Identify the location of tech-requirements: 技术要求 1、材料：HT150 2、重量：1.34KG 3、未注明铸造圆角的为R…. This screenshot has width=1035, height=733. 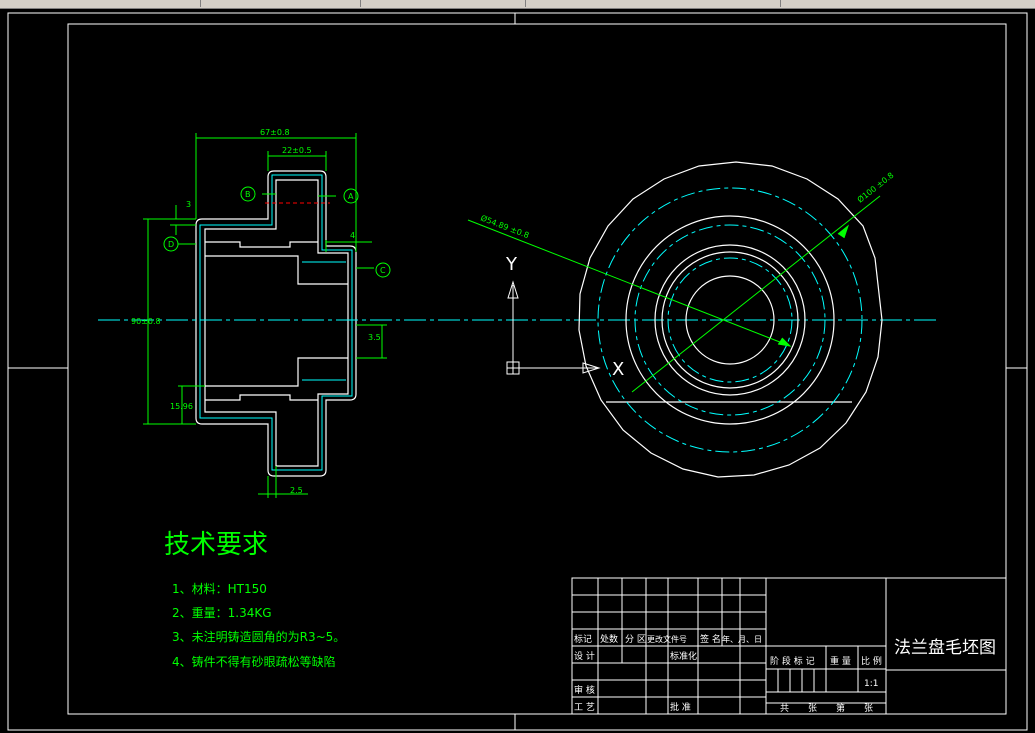
(254, 599).